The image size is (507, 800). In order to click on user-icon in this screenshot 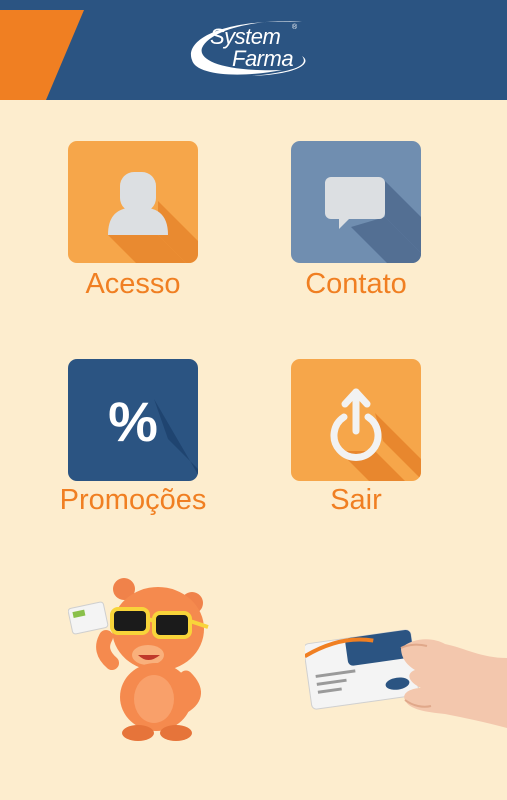, I will do `click(133, 202)`.